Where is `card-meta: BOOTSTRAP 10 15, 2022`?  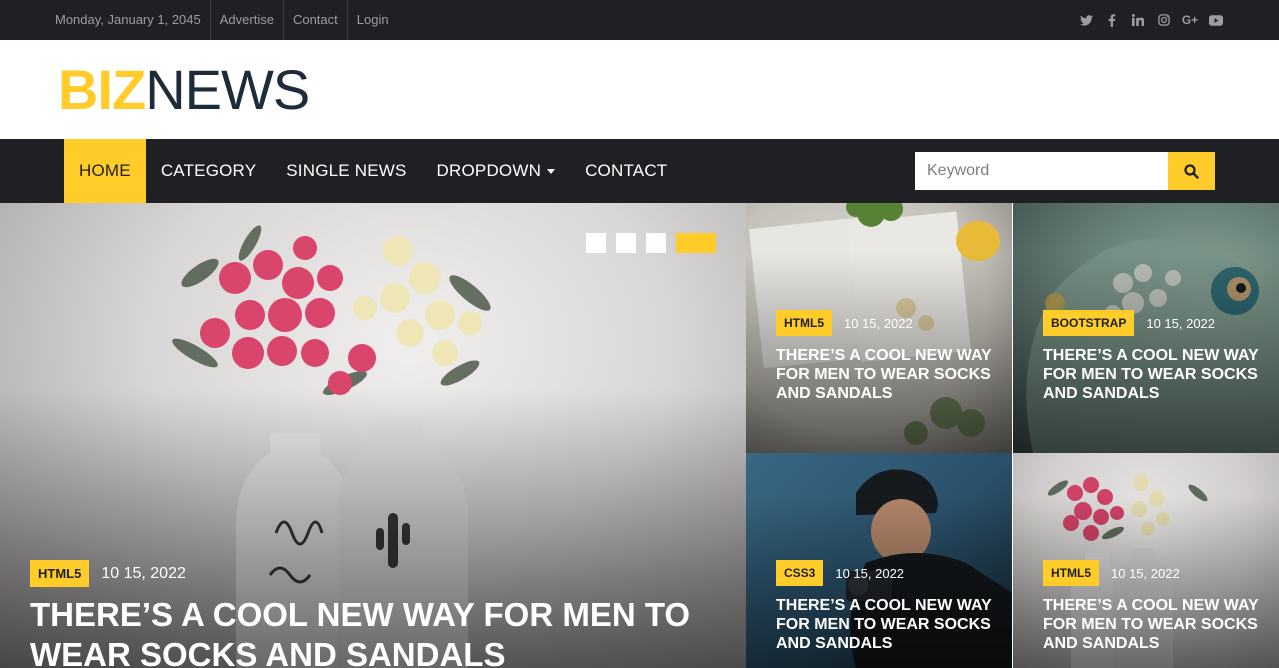
card-meta: BOOTSTRAP 10 15, 2022 is located at coordinates (1129, 323).